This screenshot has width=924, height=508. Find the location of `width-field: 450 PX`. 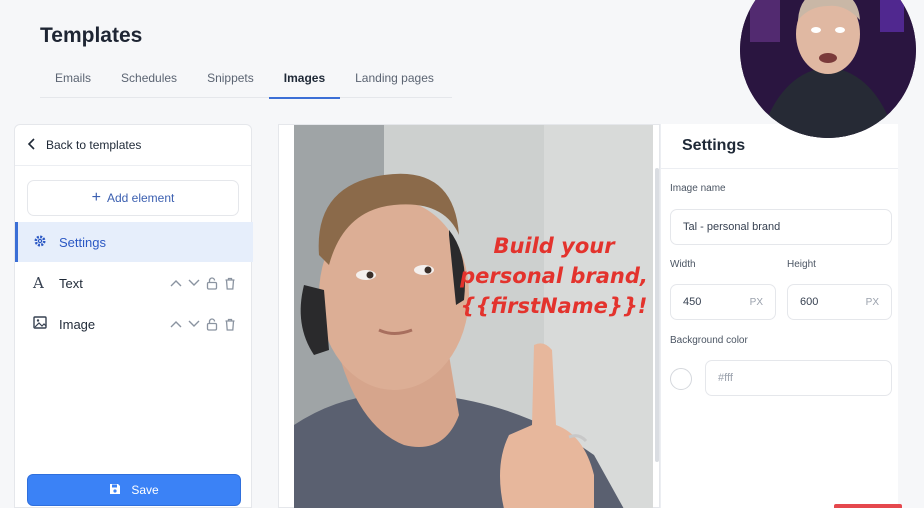

width-field: 450 PX is located at coordinates (723, 302).